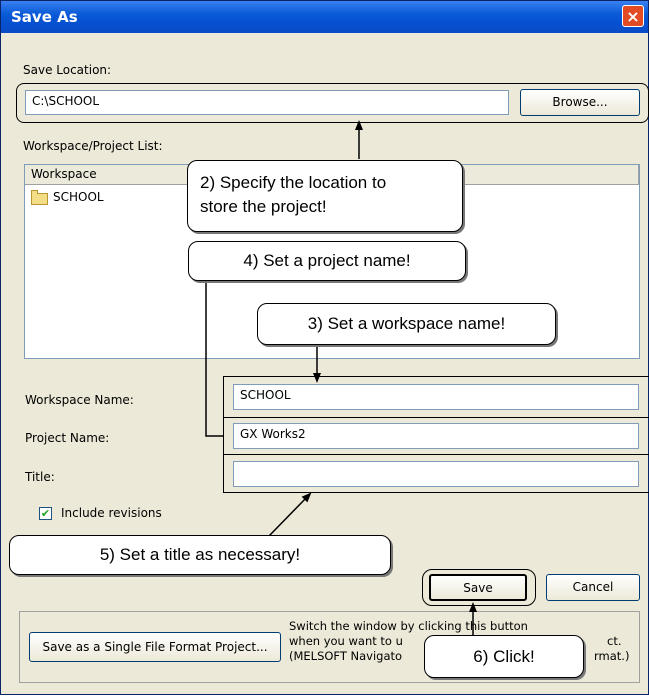 This screenshot has width=649, height=696. I want to click on arrow-to-title, so click(290, 514).